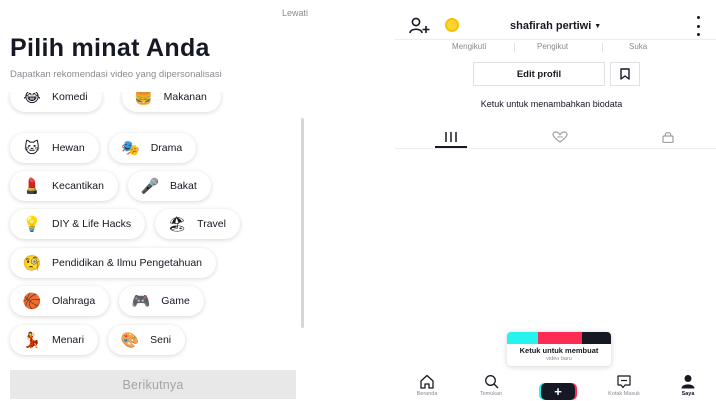 This screenshot has height=401, width=716. Describe the element at coordinates (166, 148) in the screenshot. I see `interest-chip-label: Drama` at that location.